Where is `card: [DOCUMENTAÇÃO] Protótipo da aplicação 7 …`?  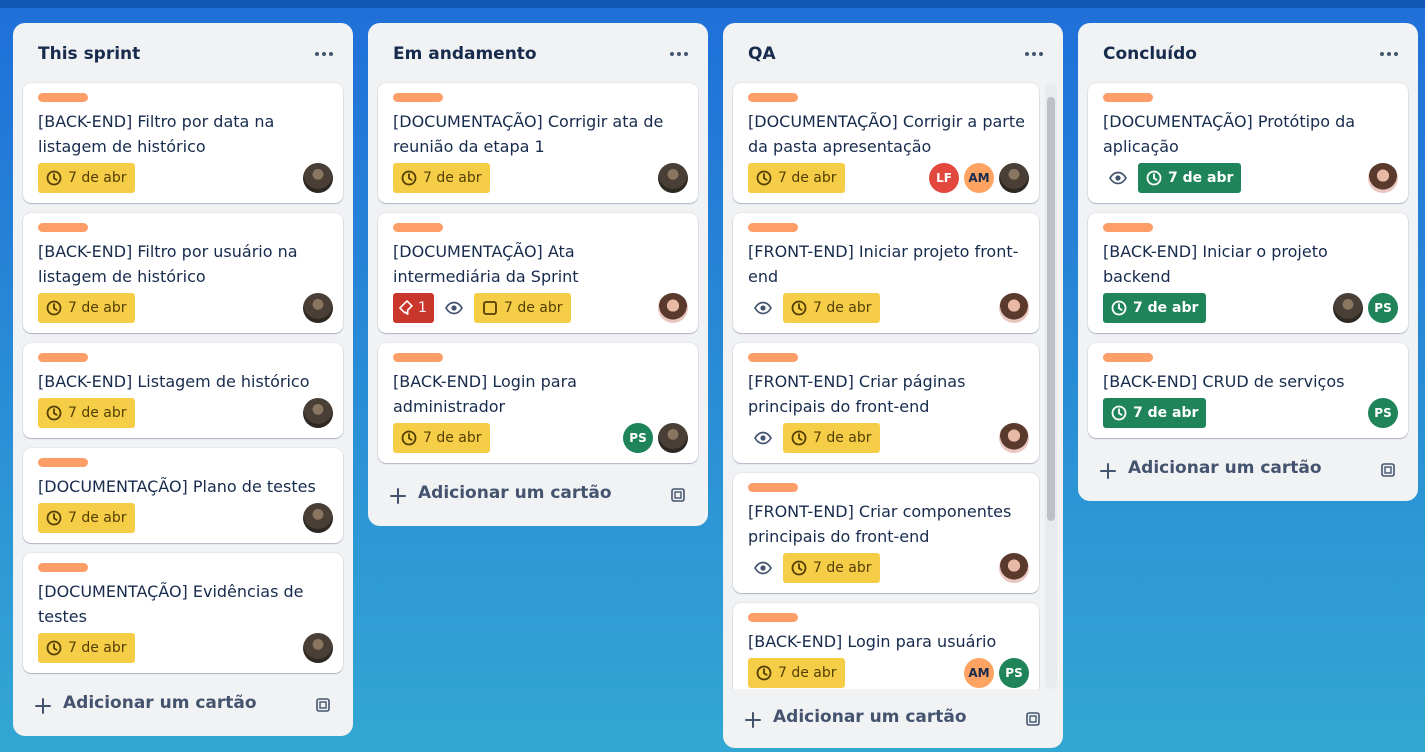 card: [DOCUMENTAÇÃO] Protótipo da aplicação 7 … is located at coordinates (1248, 143).